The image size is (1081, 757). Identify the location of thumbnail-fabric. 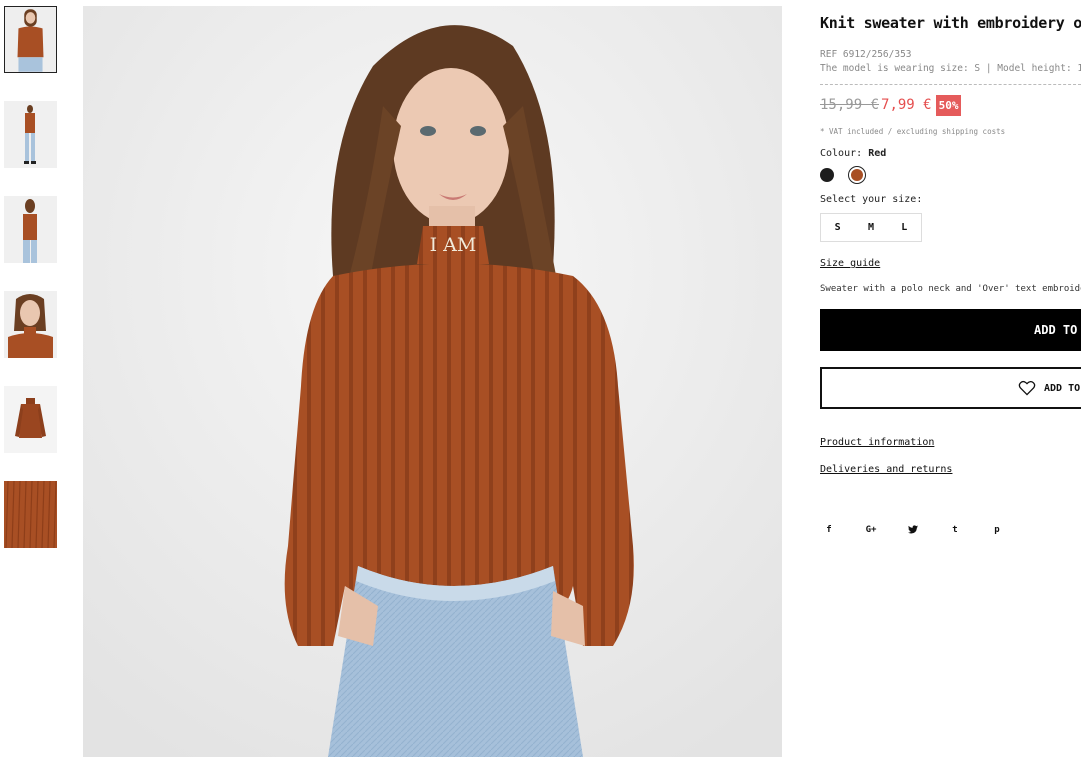
(30, 514).